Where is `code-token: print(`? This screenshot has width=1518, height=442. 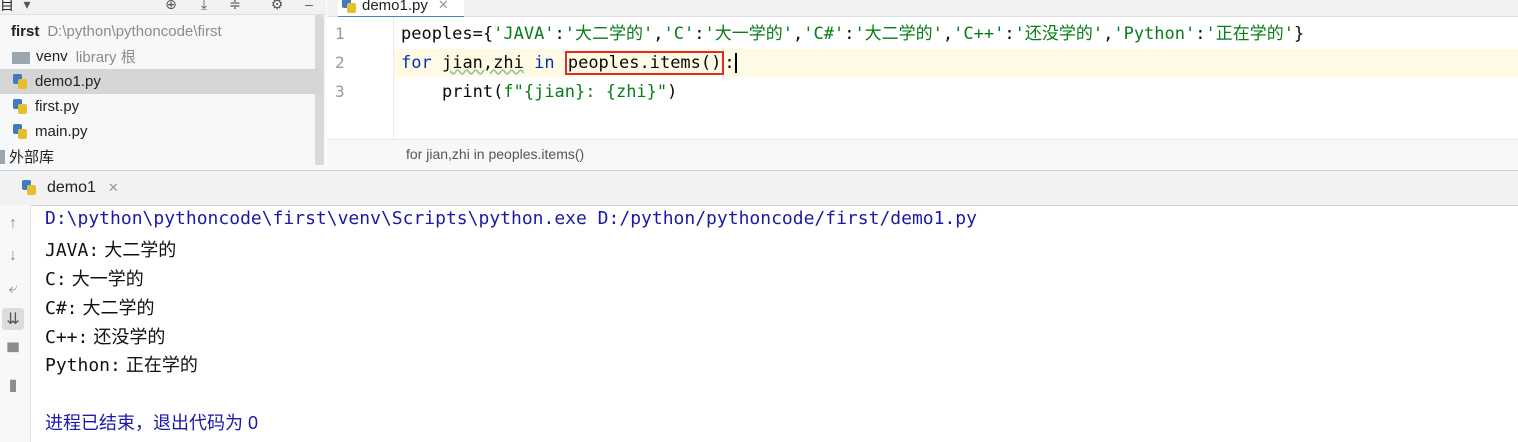
code-token: print( is located at coordinates (472, 92).